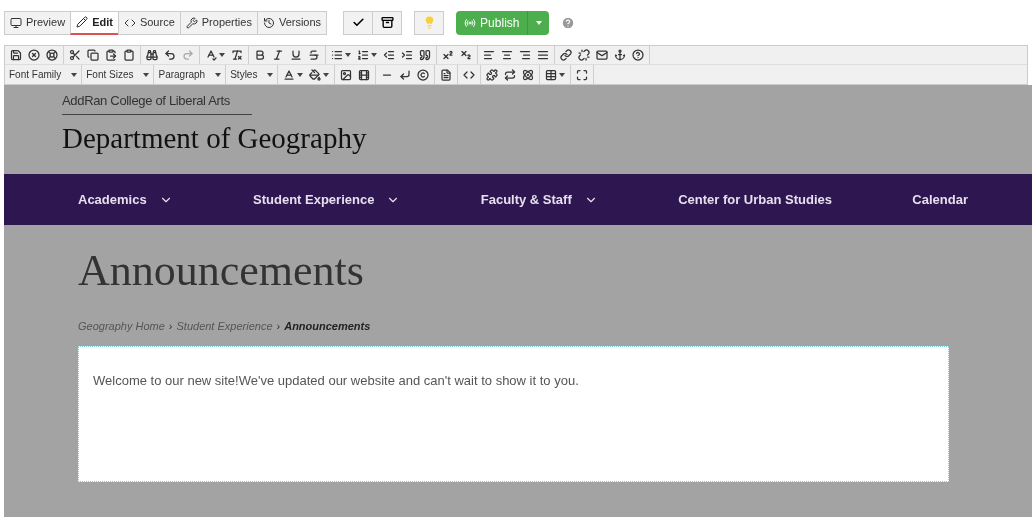 This screenshot has height=517, width=1032. I want to click on nav-link: Center for Urban Studies, so click(755, 199).